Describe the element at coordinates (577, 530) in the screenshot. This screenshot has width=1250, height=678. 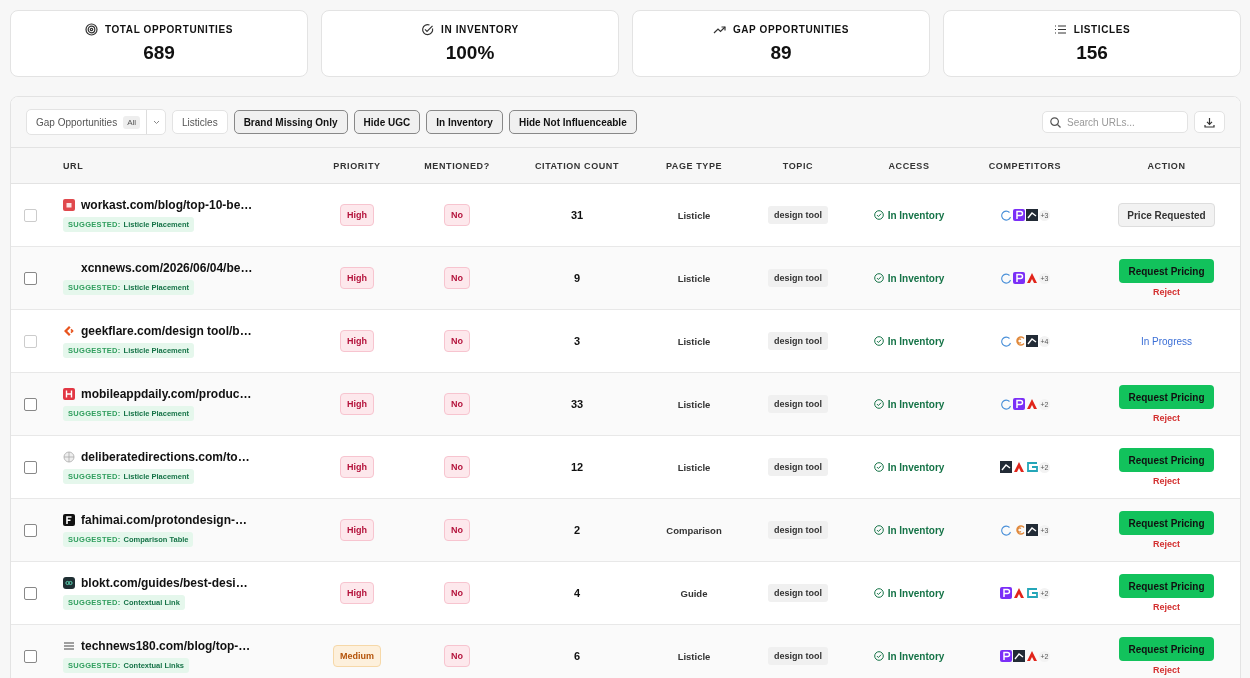
I see `citation-count: 2` at that location.